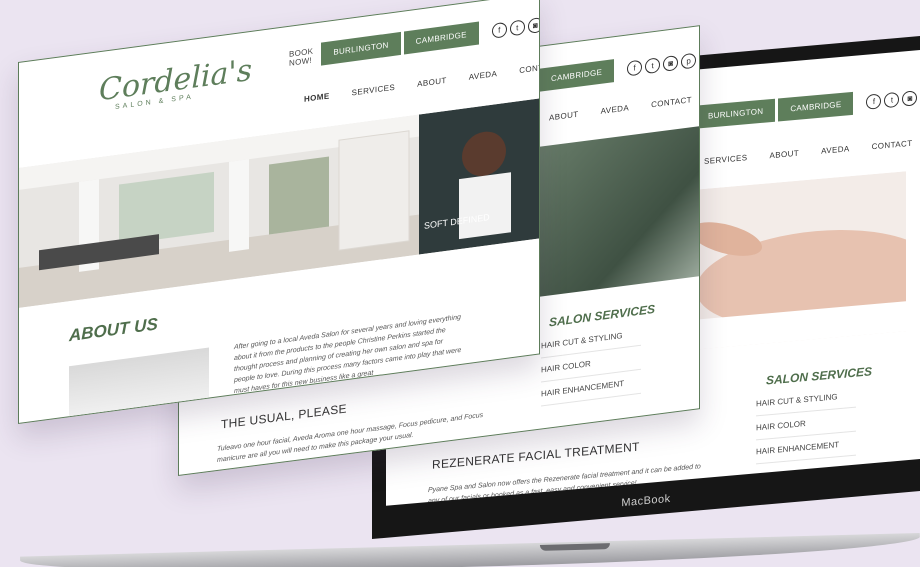 The image size is (920, 567). I want to click on about-heading: ABOUT US, so click(113, 330).